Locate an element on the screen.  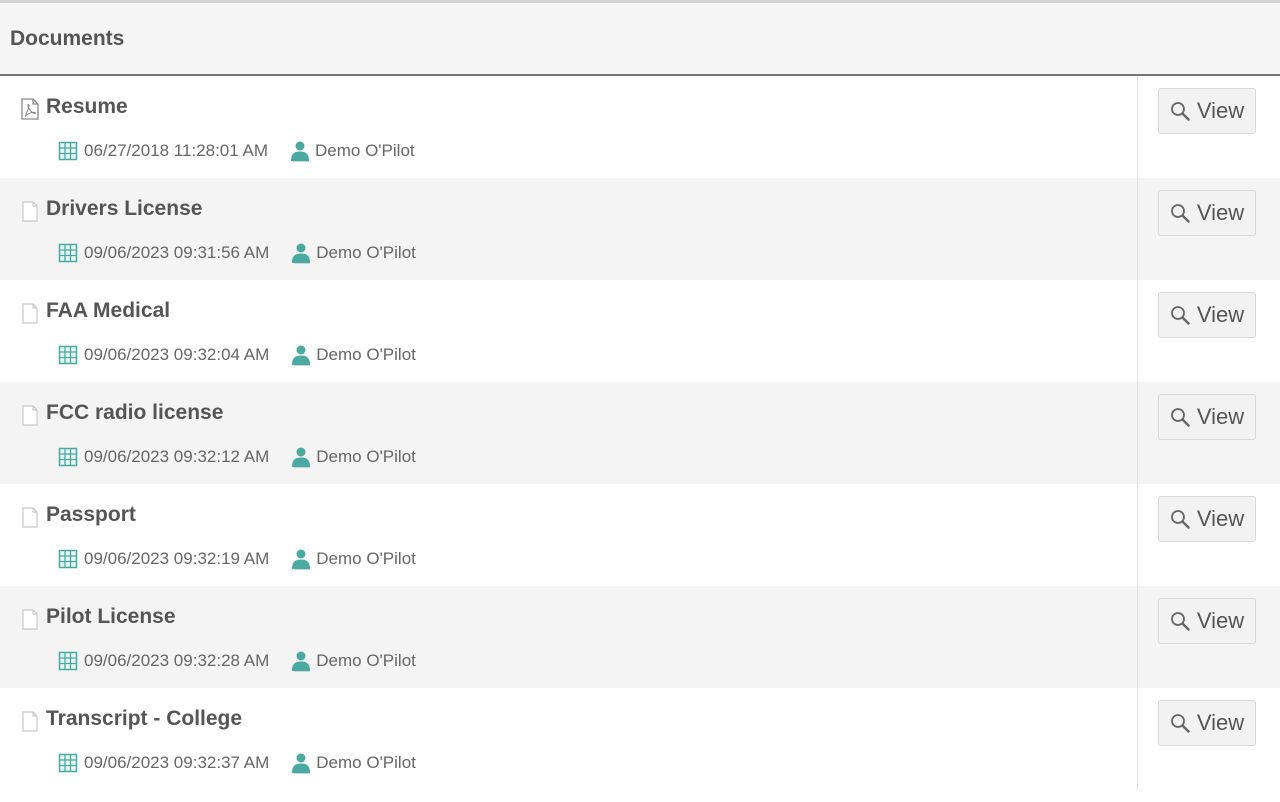
document-title: Drivers License is located at coordinates (124, 209).